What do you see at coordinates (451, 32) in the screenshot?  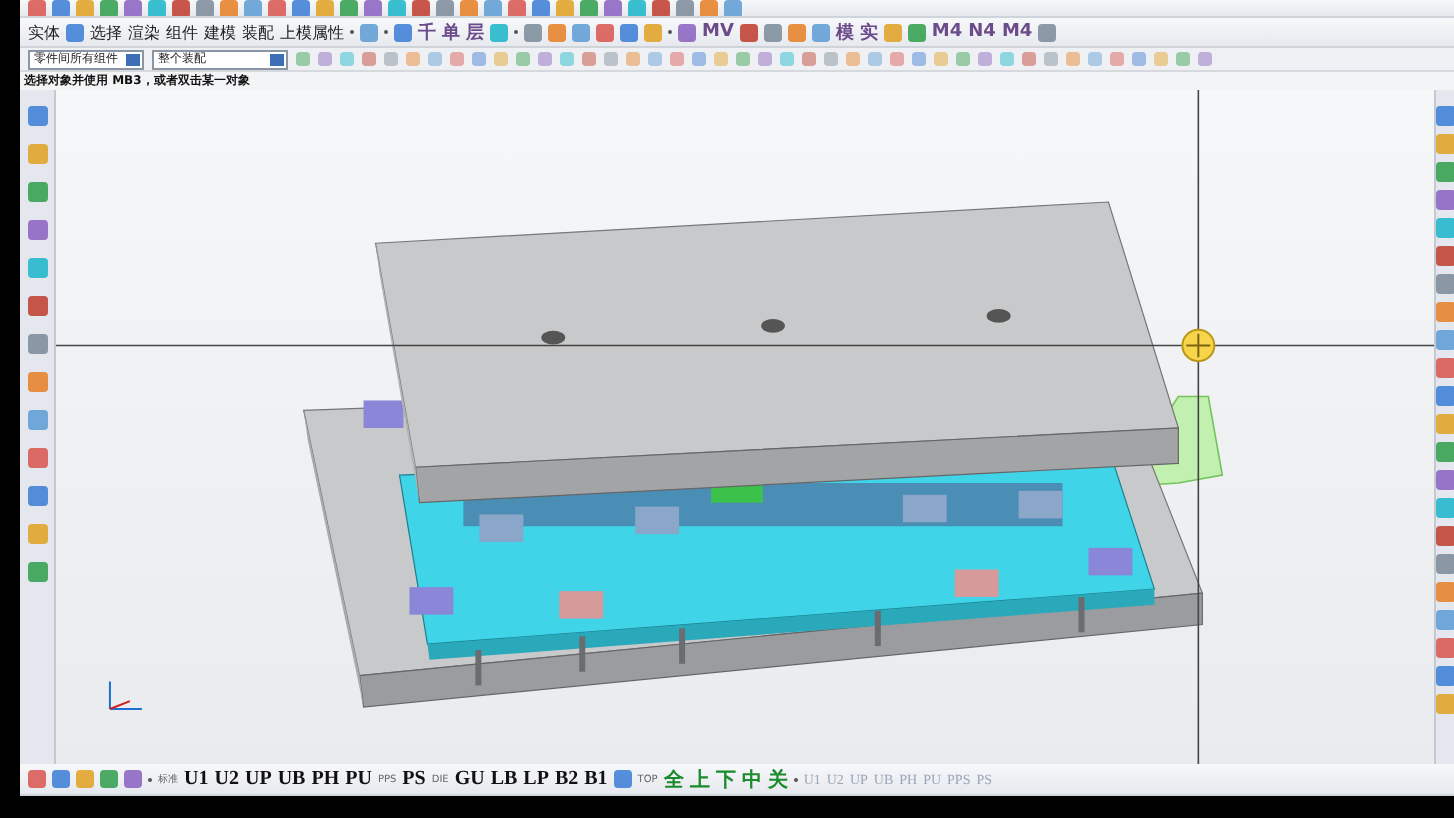 I see `toolbar-button: 单` at bounding box center [451, 32].